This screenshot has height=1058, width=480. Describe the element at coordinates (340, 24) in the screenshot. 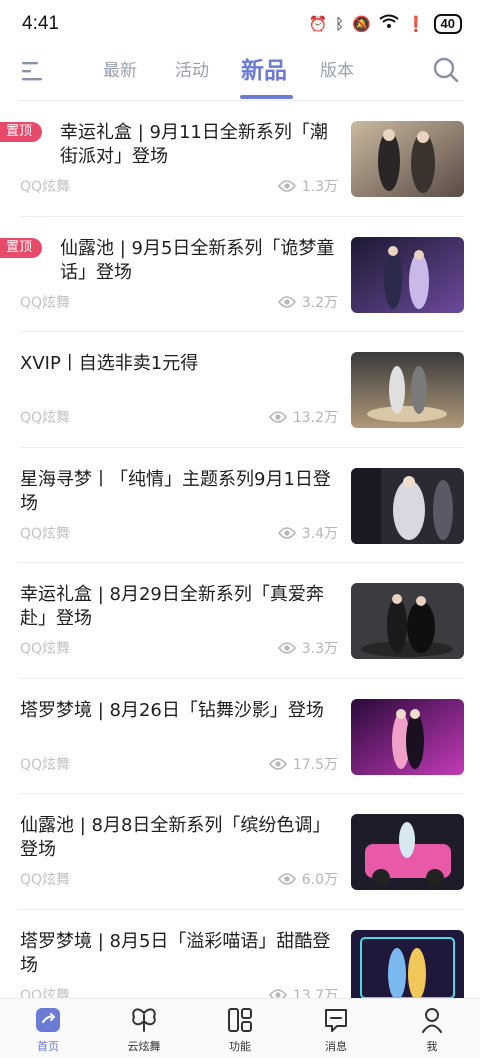

I see `bluetooth-icon: ᛒ` at that location.